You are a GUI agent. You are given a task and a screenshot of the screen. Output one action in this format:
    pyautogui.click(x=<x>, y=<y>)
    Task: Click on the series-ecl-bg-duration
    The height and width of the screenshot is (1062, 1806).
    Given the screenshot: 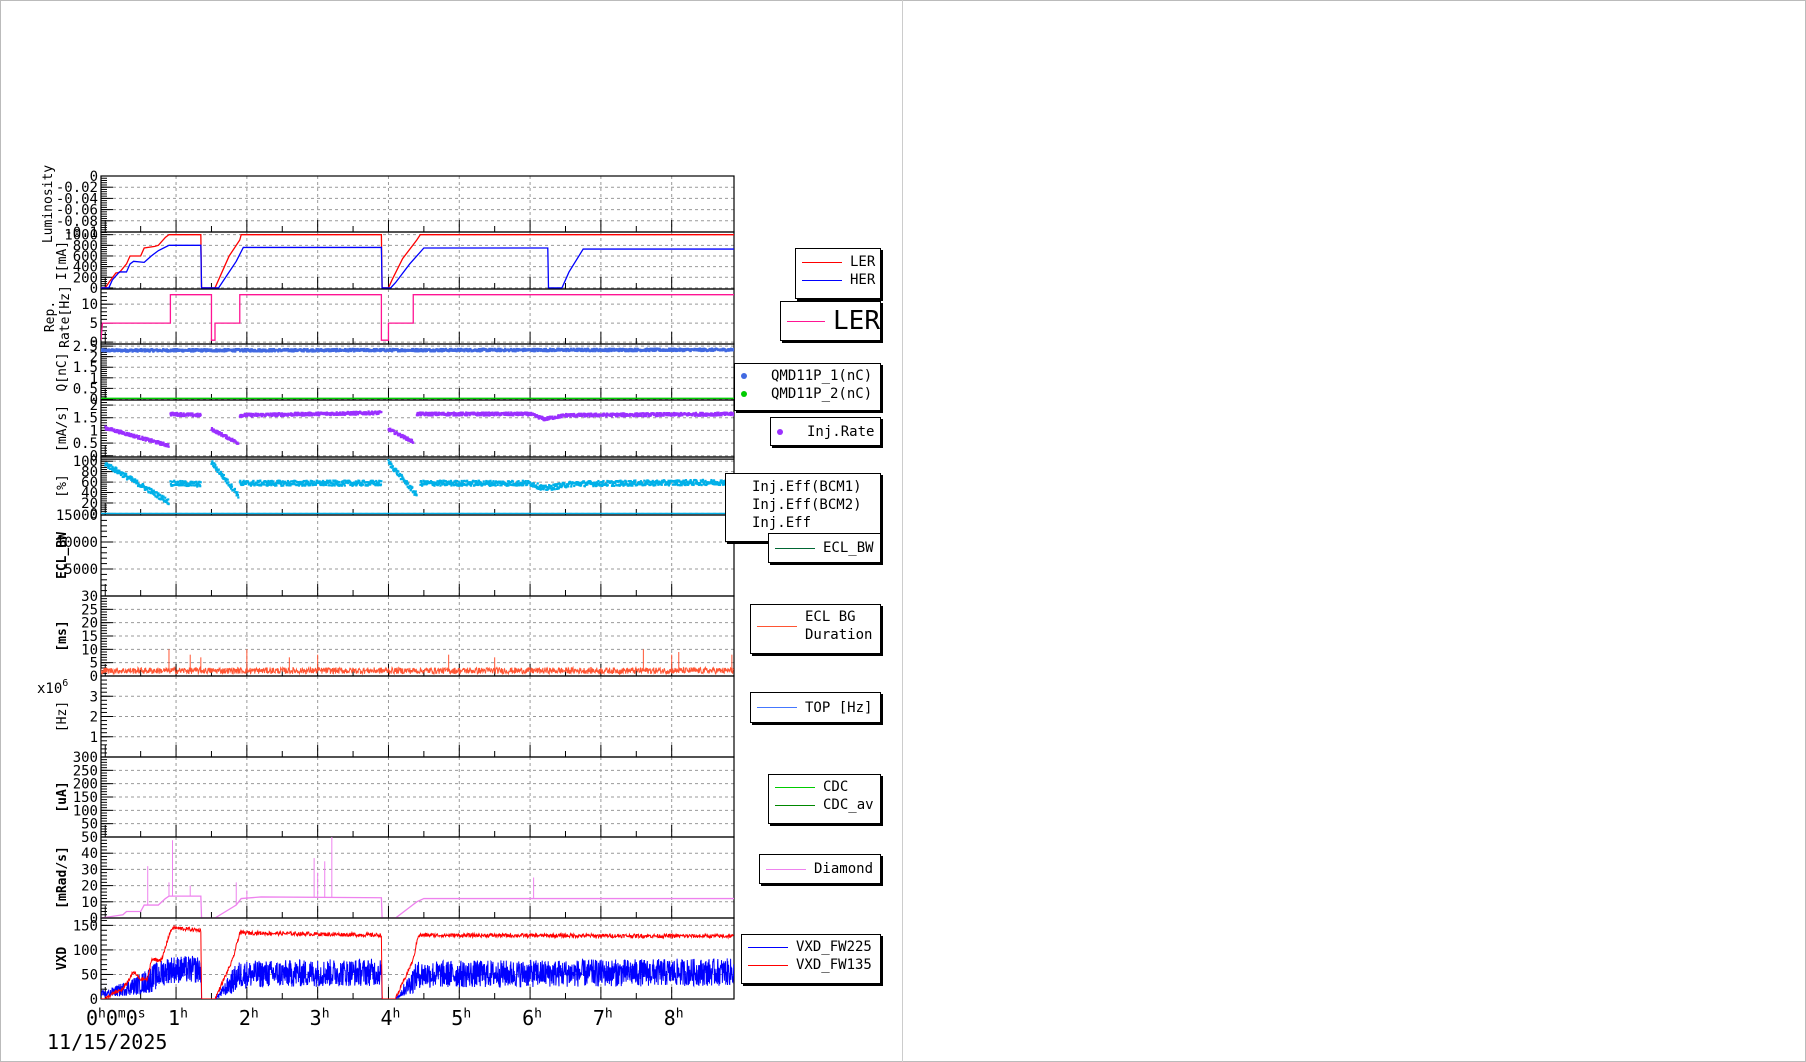 What is the action you would take?
    pyautogui.click(x=417, y=670)
    